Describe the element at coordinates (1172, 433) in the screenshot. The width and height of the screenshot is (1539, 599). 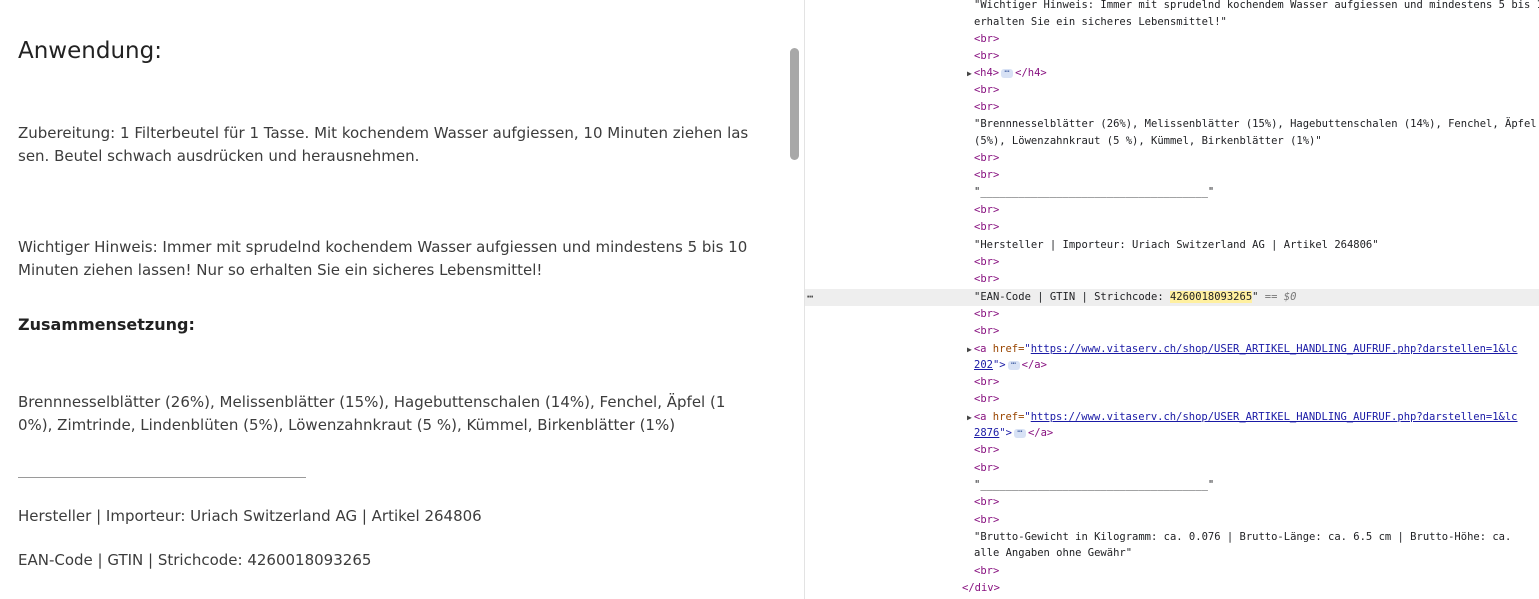
I see `dom-anchor-node-cont: 2876"> ⋯ </a>` at that location.